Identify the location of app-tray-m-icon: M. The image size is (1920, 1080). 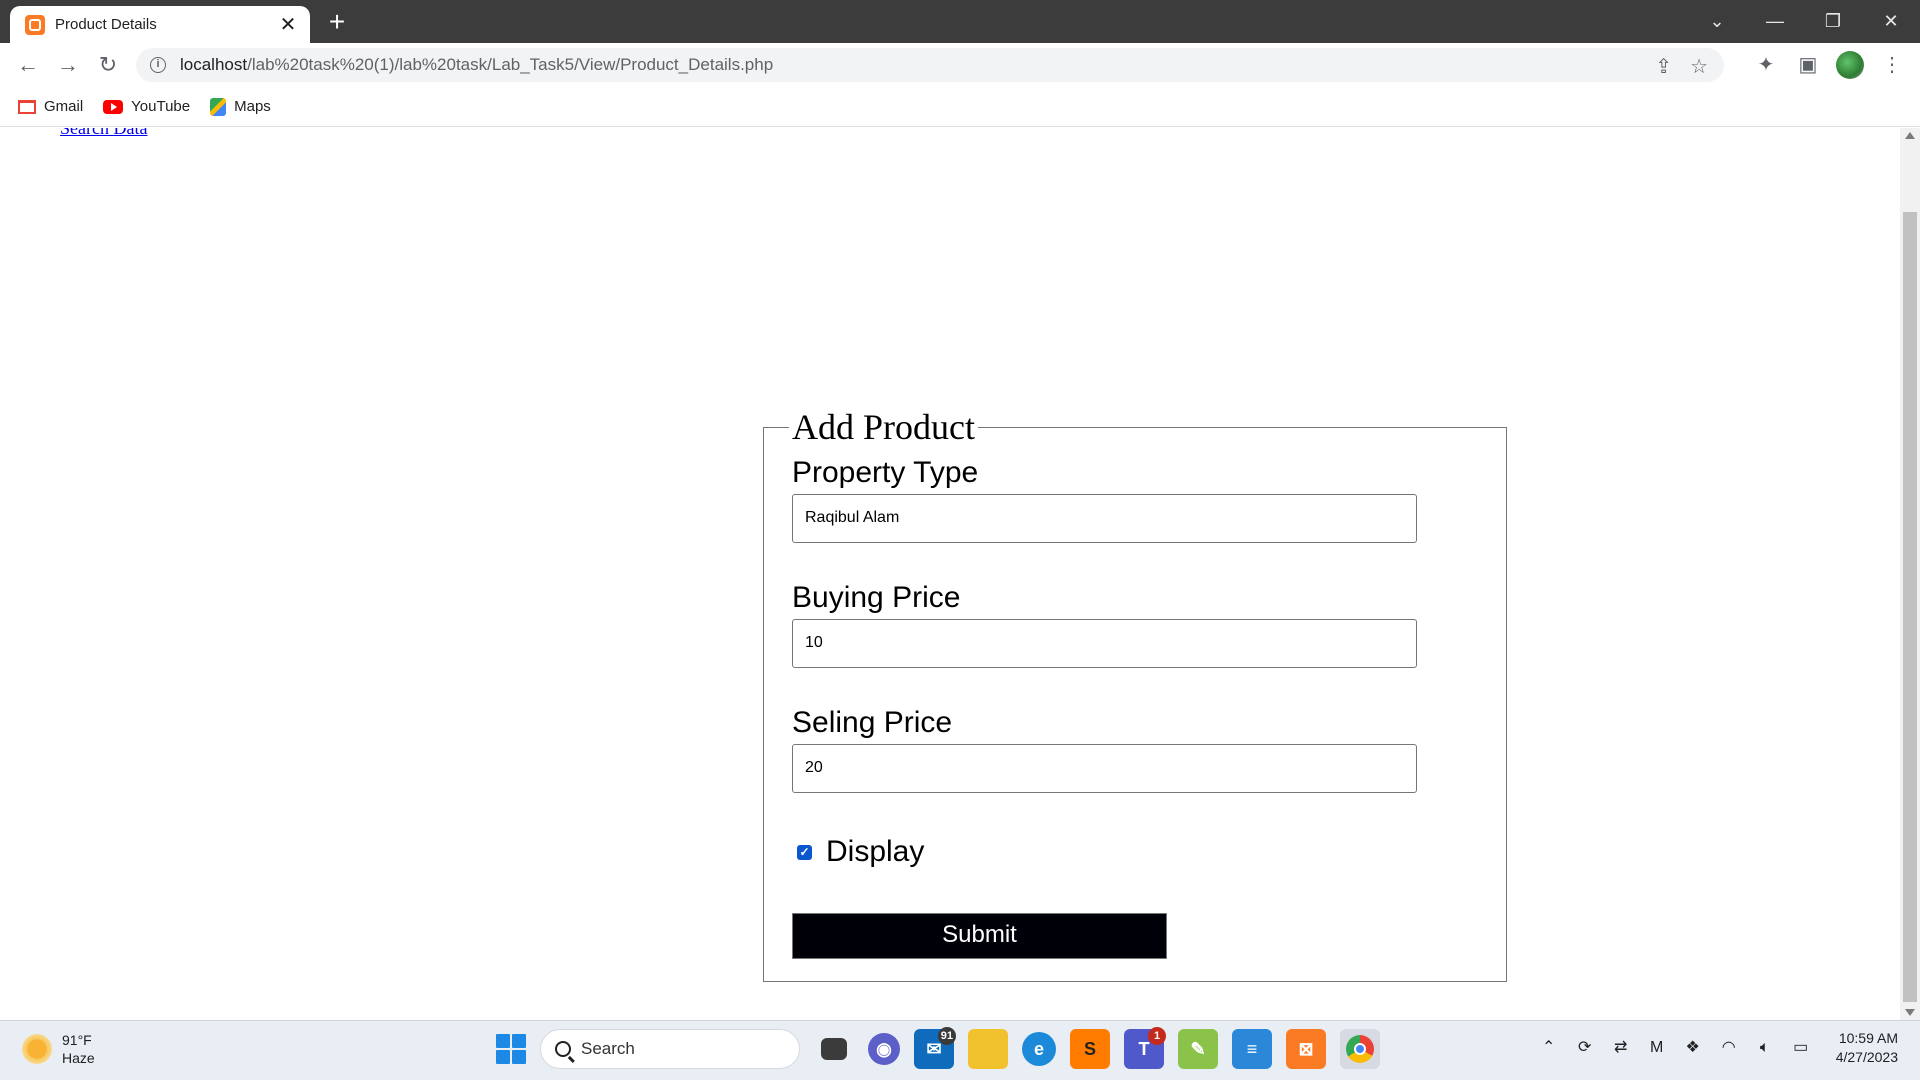
(1657, 1048).